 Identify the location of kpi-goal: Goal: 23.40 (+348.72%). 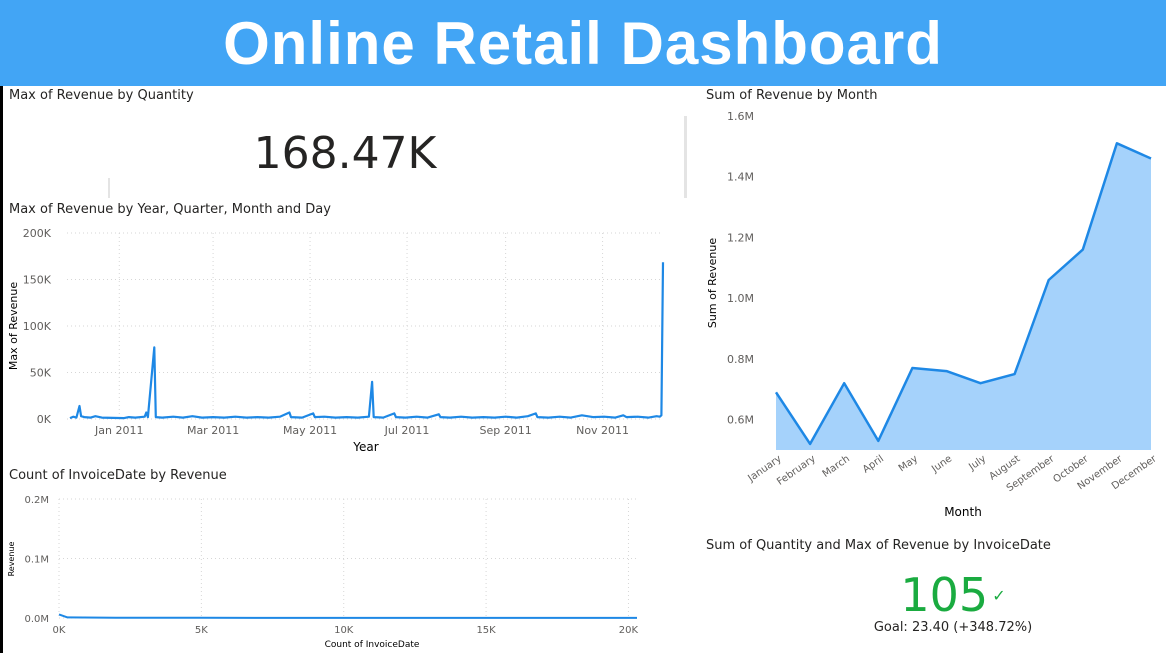
(953, 627).